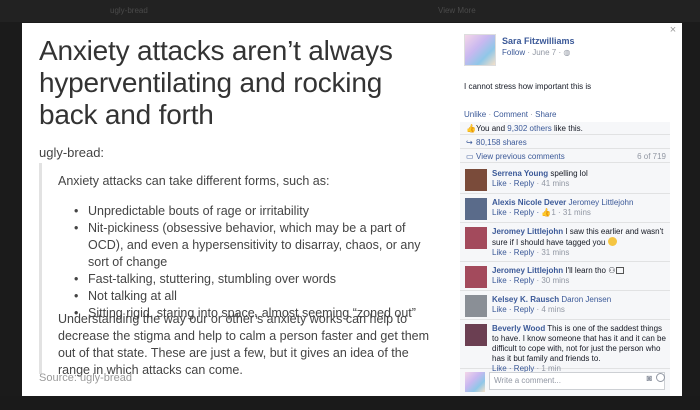 The image size is (700, 410). Describe the element at coordinates (568, 173) in the screenshot. I see `comment-text: spelling lol` at that location.